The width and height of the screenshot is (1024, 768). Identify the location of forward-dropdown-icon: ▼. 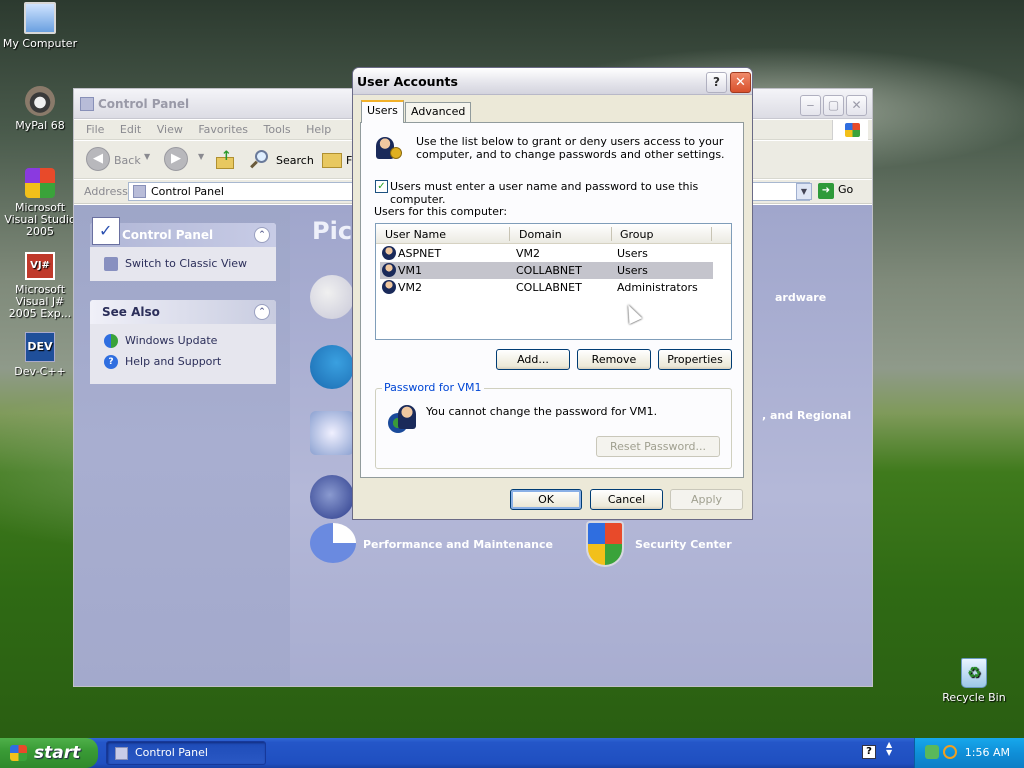
(201, 156).